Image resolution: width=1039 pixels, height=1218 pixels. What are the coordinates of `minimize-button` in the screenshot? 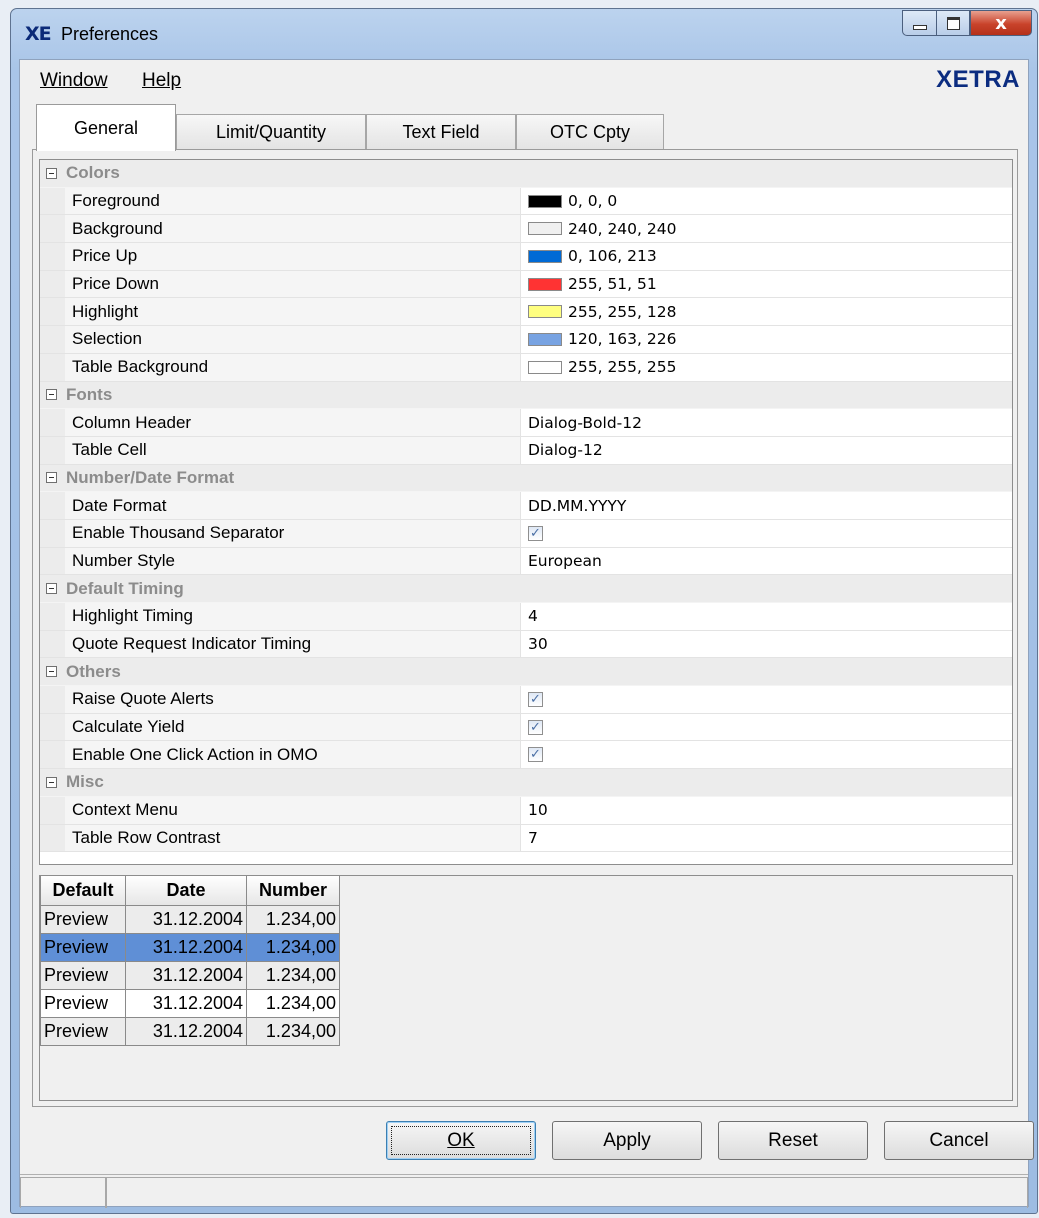 It's located at (919, 23).